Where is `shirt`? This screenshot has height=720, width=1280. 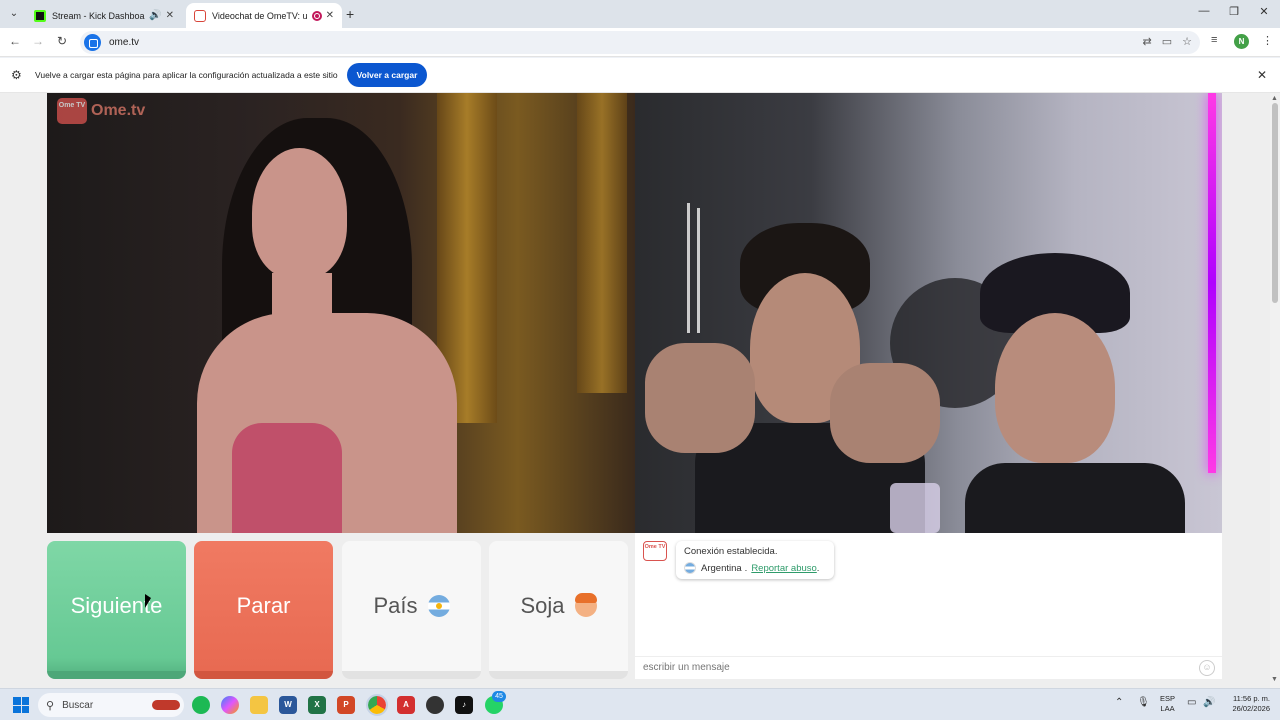
shirt is located at coordinates (1075, 498).